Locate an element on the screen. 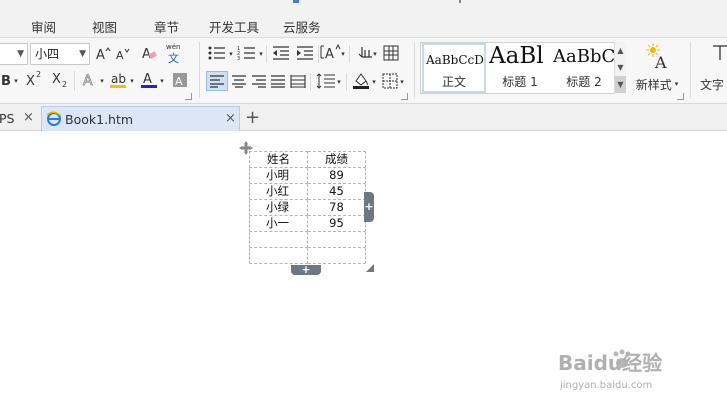 The image size is (727, 410). style-normal: AaBbCcDd 正文 is located at coordinates (454, 68).